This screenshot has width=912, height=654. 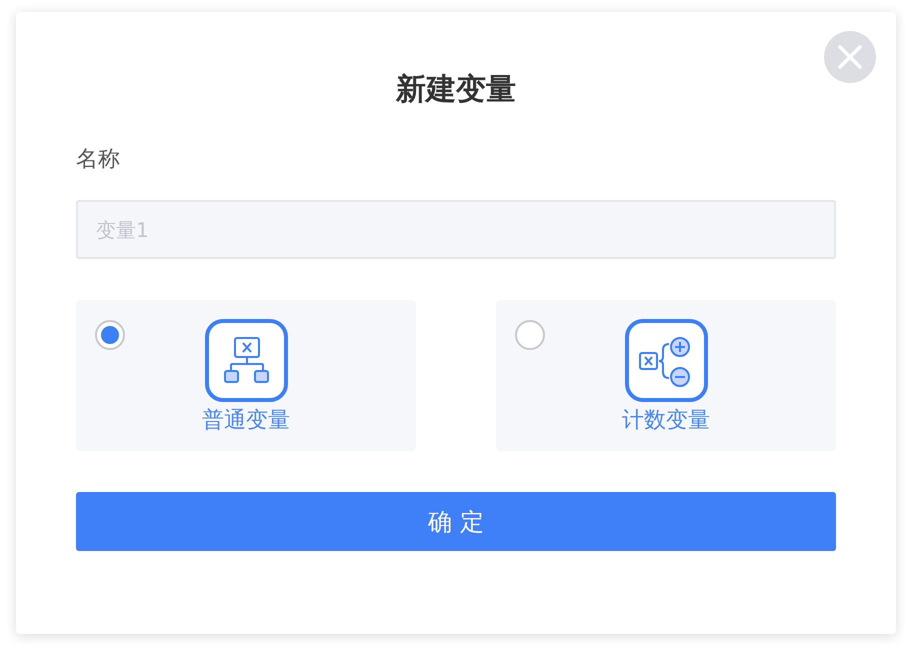 I want to click on close-icon, so click(x=850, y=57).